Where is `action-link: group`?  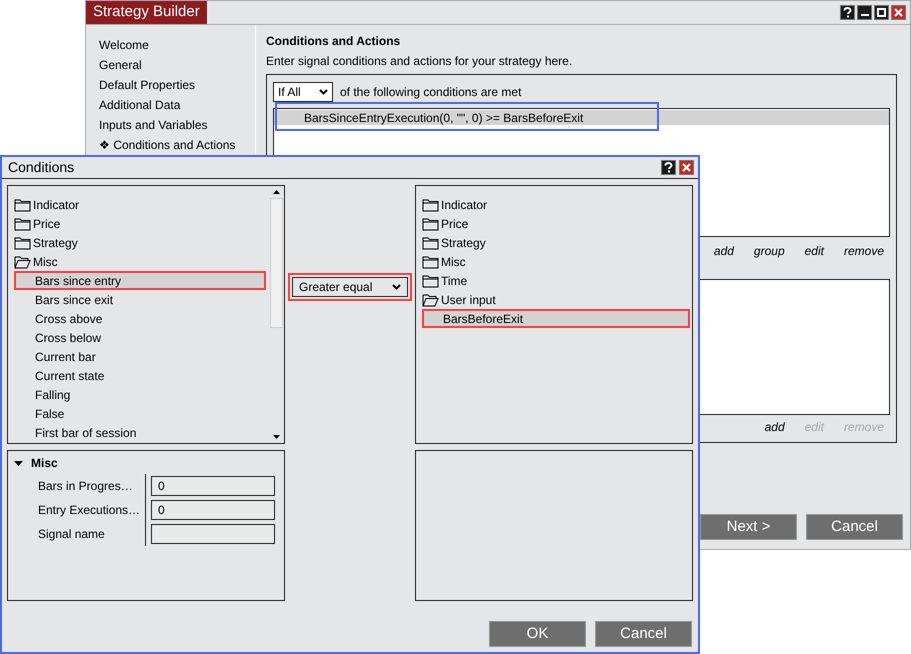 action-link: group is located at coordinates (769, 251).